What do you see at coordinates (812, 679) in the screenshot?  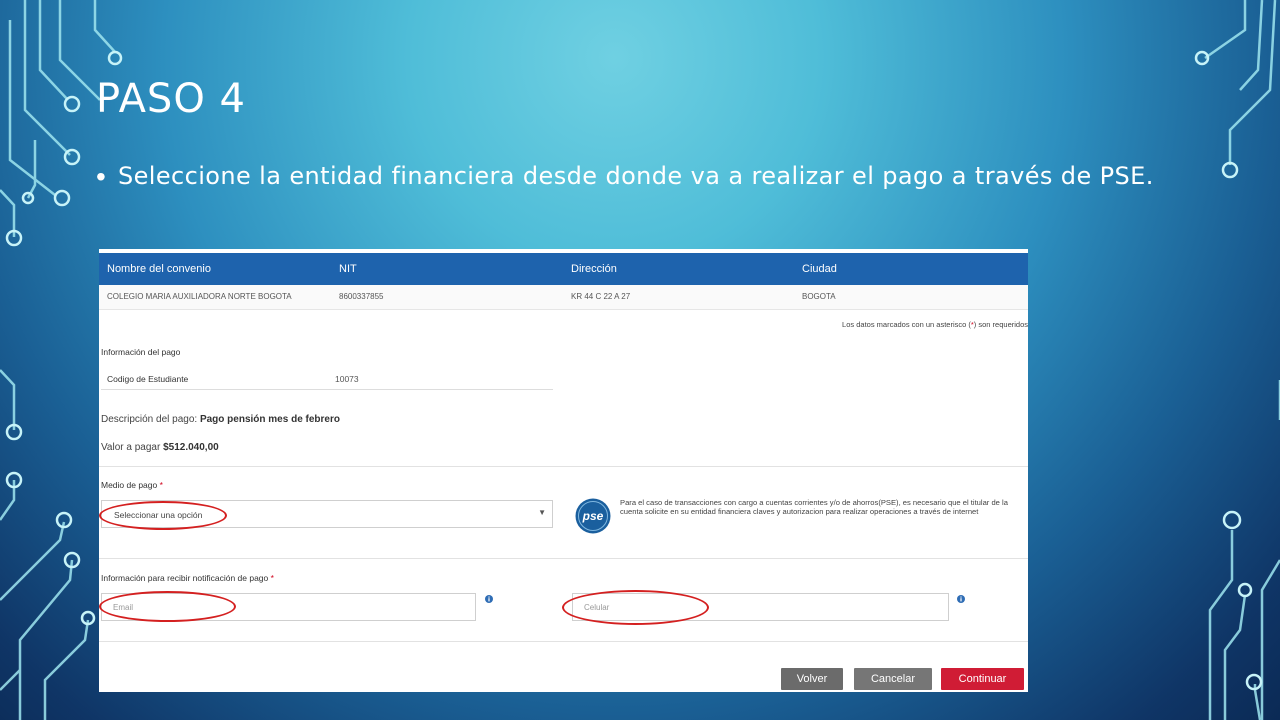 I see `back-button: Volver` at bounding box center [812, 679].